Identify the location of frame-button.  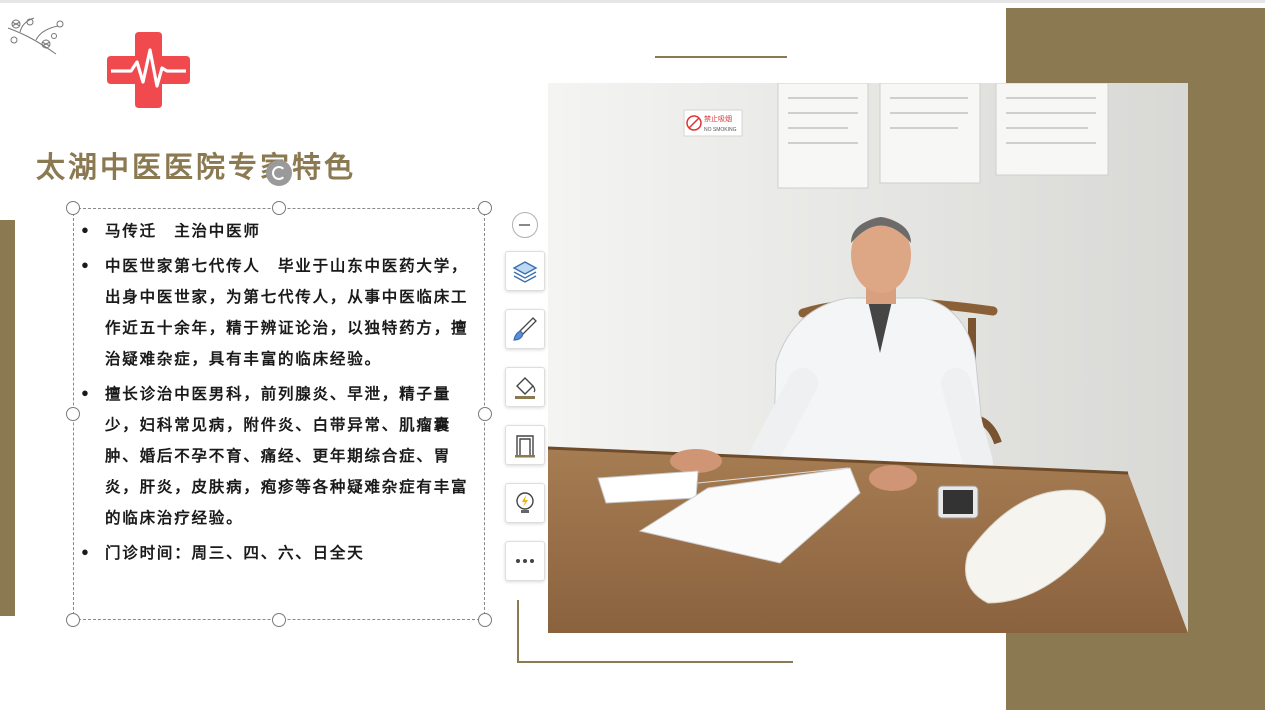
(525, 445).